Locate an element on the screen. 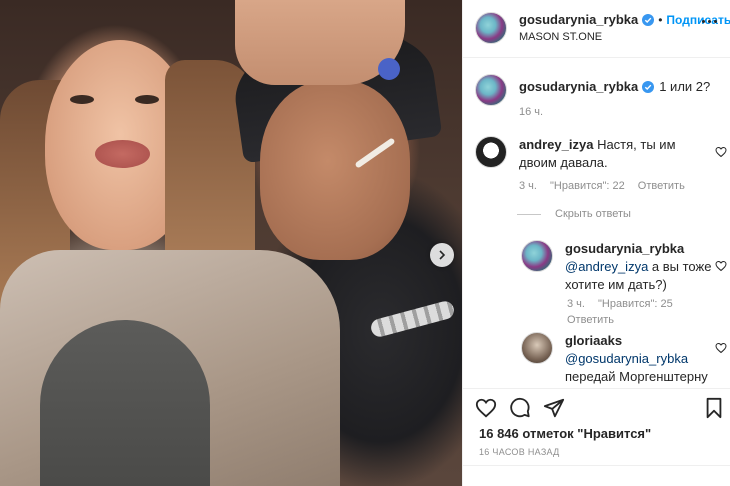 The width and height of the screenshot is (730, 486). caption: gosudarynia_rybka 1 или 2? is located at coordinates (592, 90).